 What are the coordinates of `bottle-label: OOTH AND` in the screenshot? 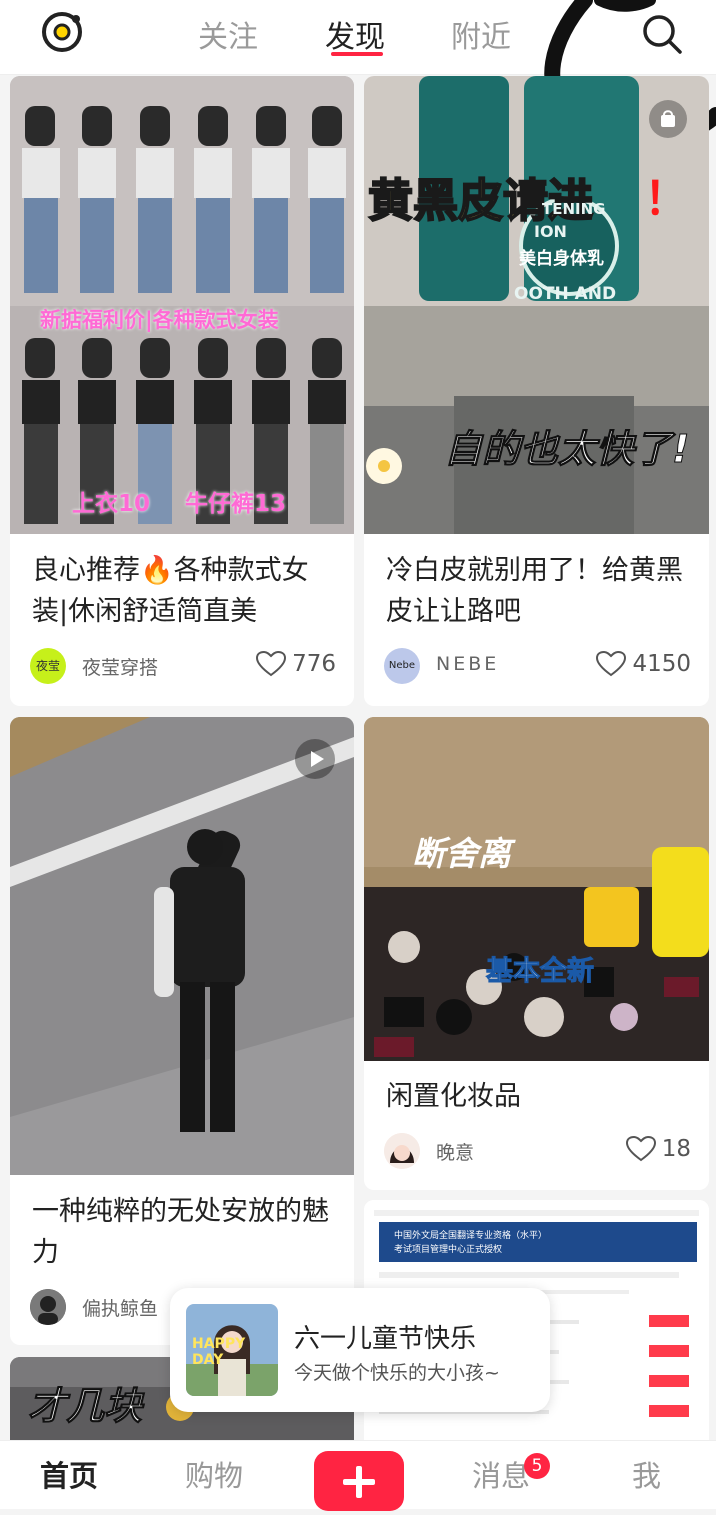 It's located at (565, 294).